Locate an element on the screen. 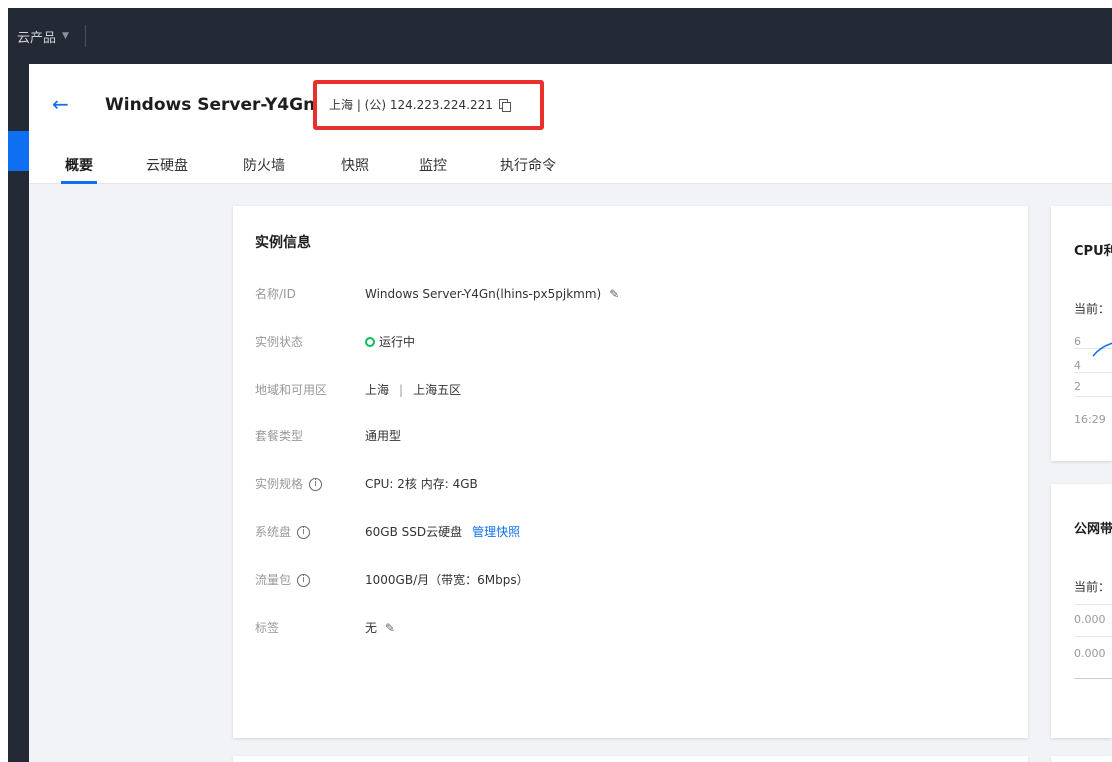 This screenshot has width=1112, height=762. next-card-top is located at coordinates (630, 759).